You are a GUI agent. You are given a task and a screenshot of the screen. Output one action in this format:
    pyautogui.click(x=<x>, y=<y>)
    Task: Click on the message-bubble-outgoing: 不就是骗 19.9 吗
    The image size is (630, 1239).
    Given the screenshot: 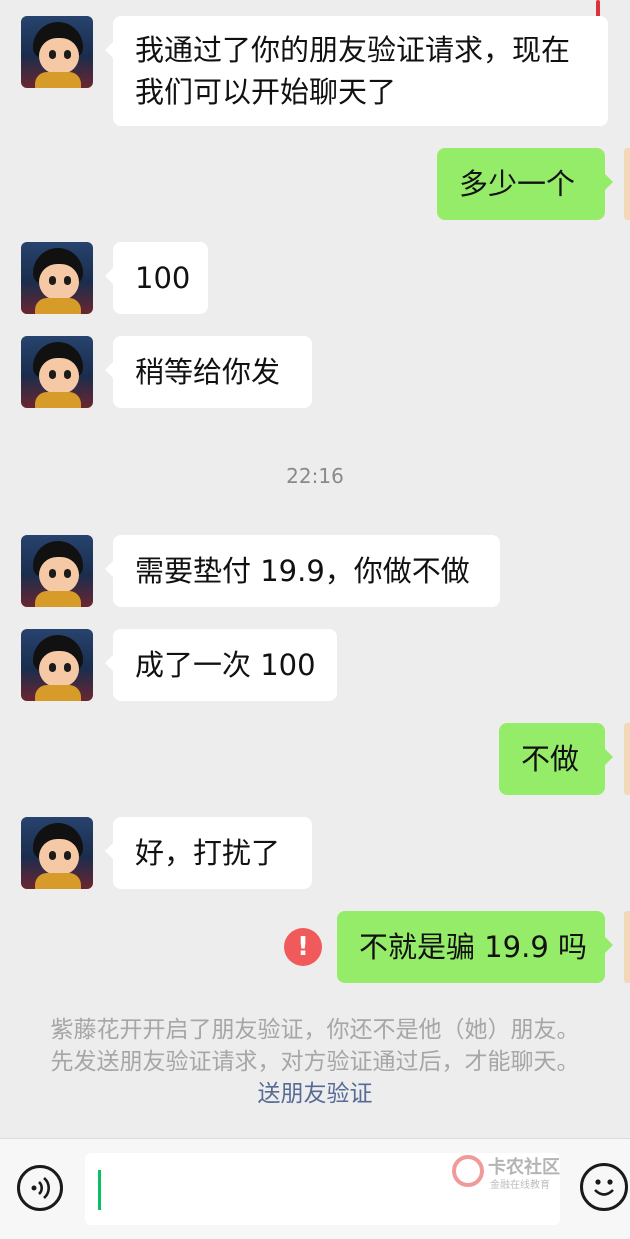 What is the action you would take?
    pyautogui.click(x=475, y=947)
    